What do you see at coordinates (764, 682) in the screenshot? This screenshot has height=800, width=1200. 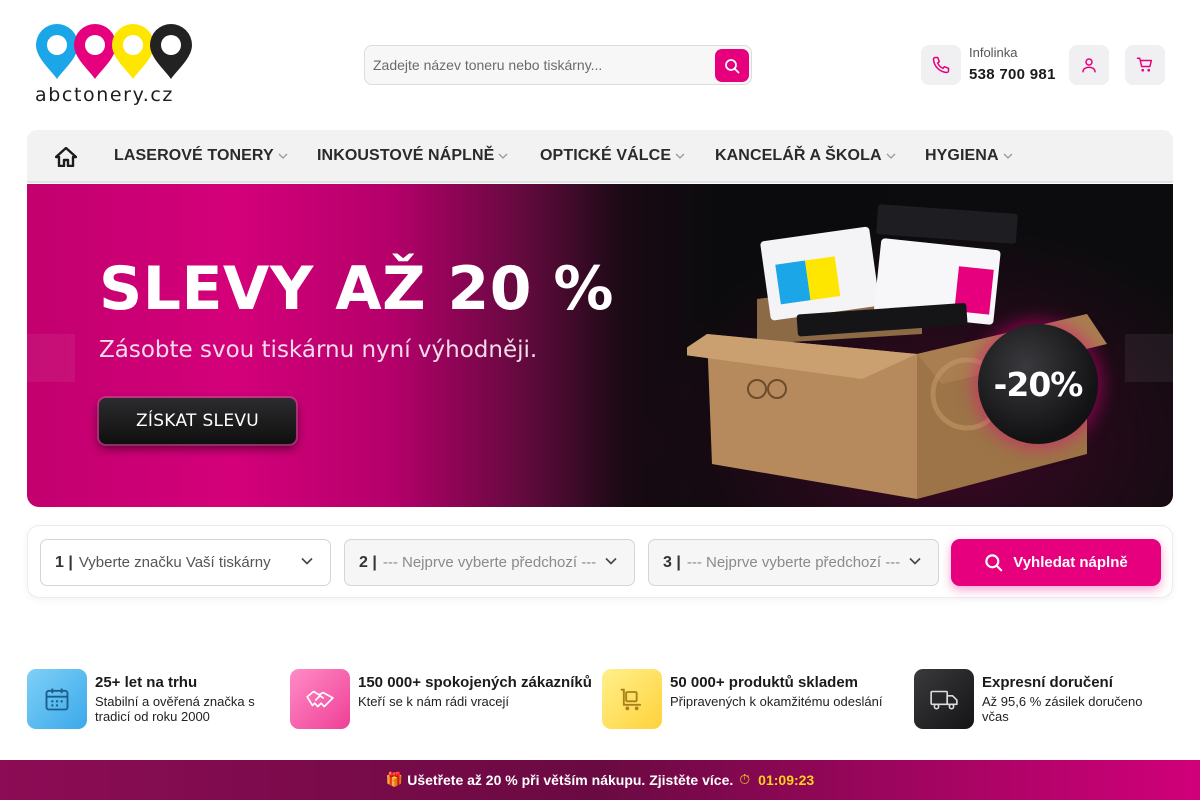 I see `feature-title: 50 000+ produktů skladem` at bounding box center [764, 682].